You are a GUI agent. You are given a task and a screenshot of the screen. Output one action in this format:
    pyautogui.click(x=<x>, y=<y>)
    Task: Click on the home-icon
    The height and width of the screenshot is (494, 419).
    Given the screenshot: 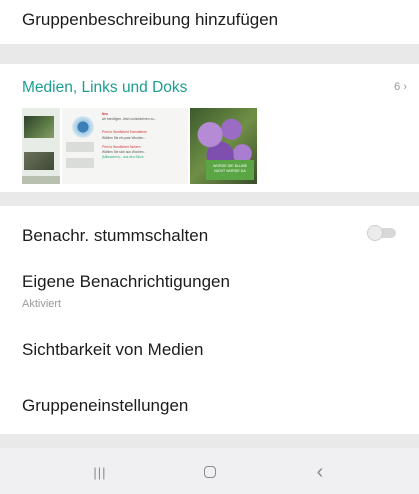 What is the action you would take?
    pyautogui.click(x=210, y=472)
    